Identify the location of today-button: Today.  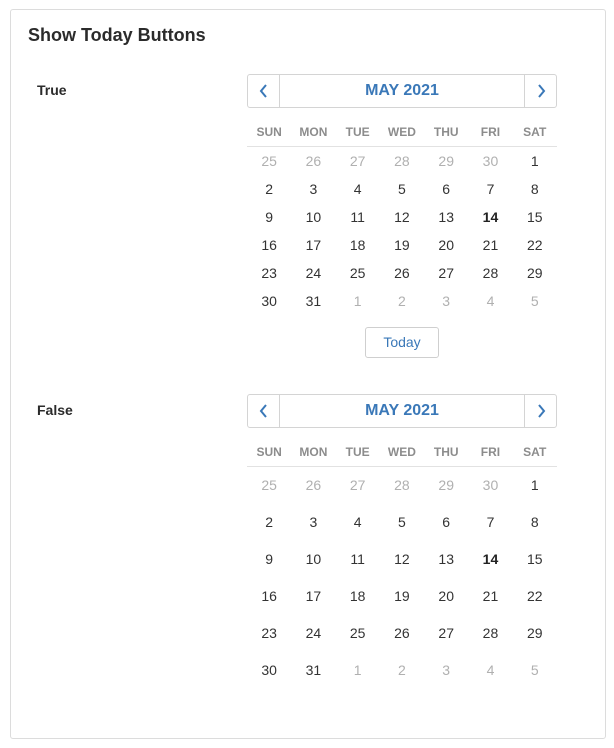
(402, 342).